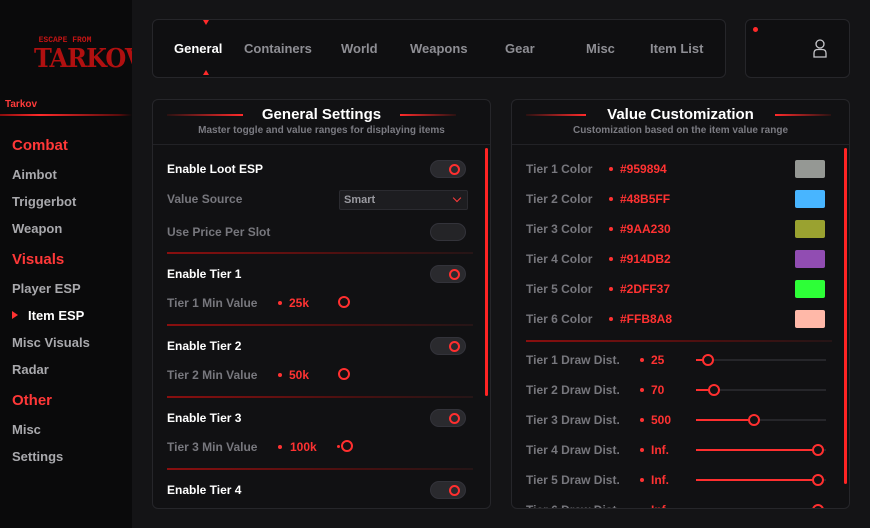  Describe the element at coordinates (810, 289) in the screenshot. I see `tier-5-color-swatch` at that location.